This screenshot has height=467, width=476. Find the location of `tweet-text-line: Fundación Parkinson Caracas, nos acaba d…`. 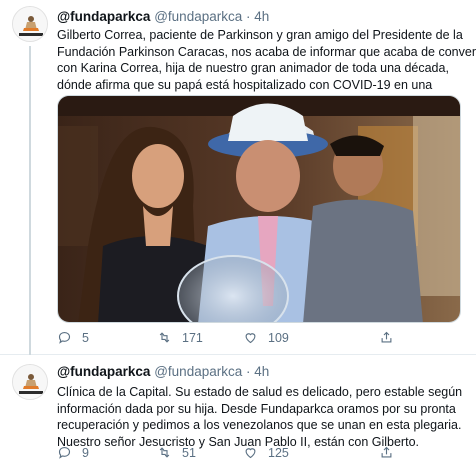

tweet-text-line: Fundación Parkinson Caracas, nos acaba d… is located at coordinates (266, 51).